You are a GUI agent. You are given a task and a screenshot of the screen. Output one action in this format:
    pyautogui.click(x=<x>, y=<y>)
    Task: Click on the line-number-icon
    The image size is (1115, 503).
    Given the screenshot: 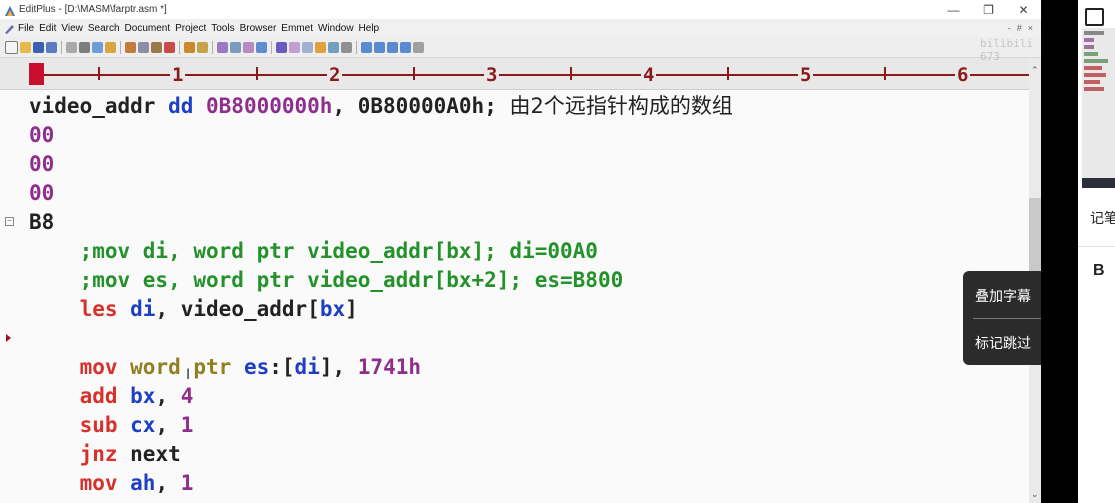 What is the action you would take?
    pyautogui.click(x=261, y=47)
    